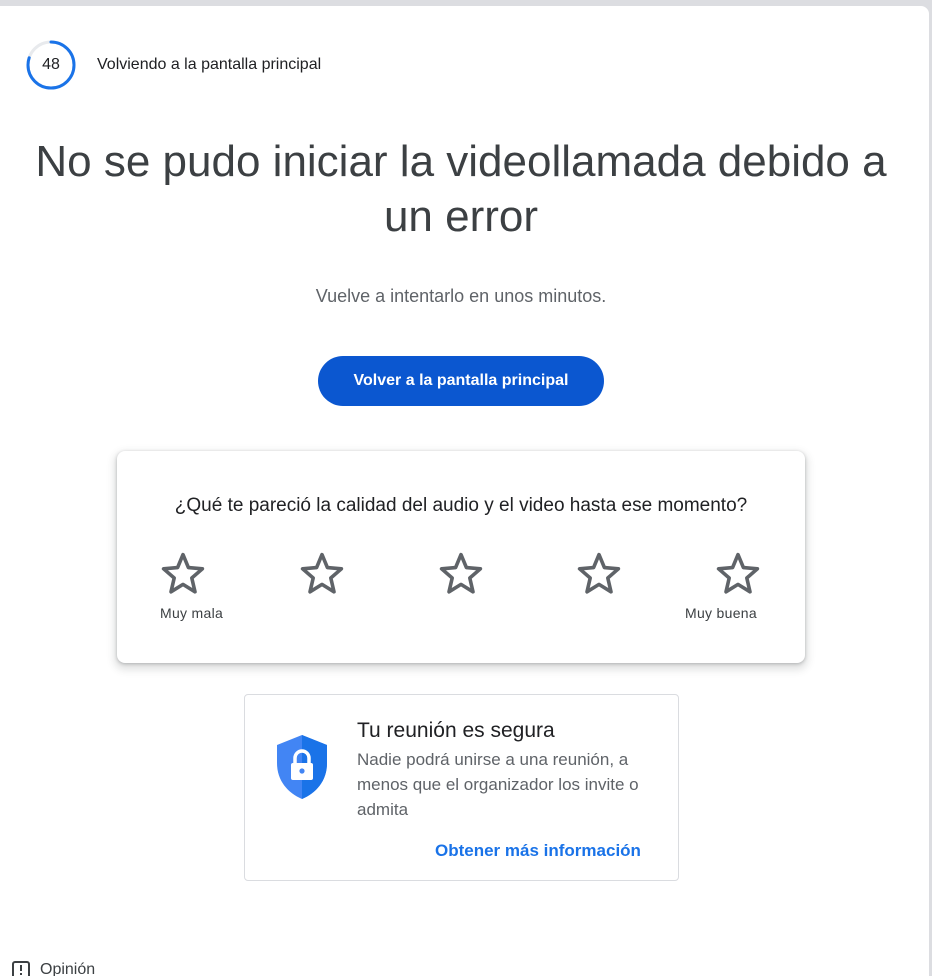 This screenshot has height=976, width=932. I want to click on learn-more-link: Obtener más información, so click(538, 851).